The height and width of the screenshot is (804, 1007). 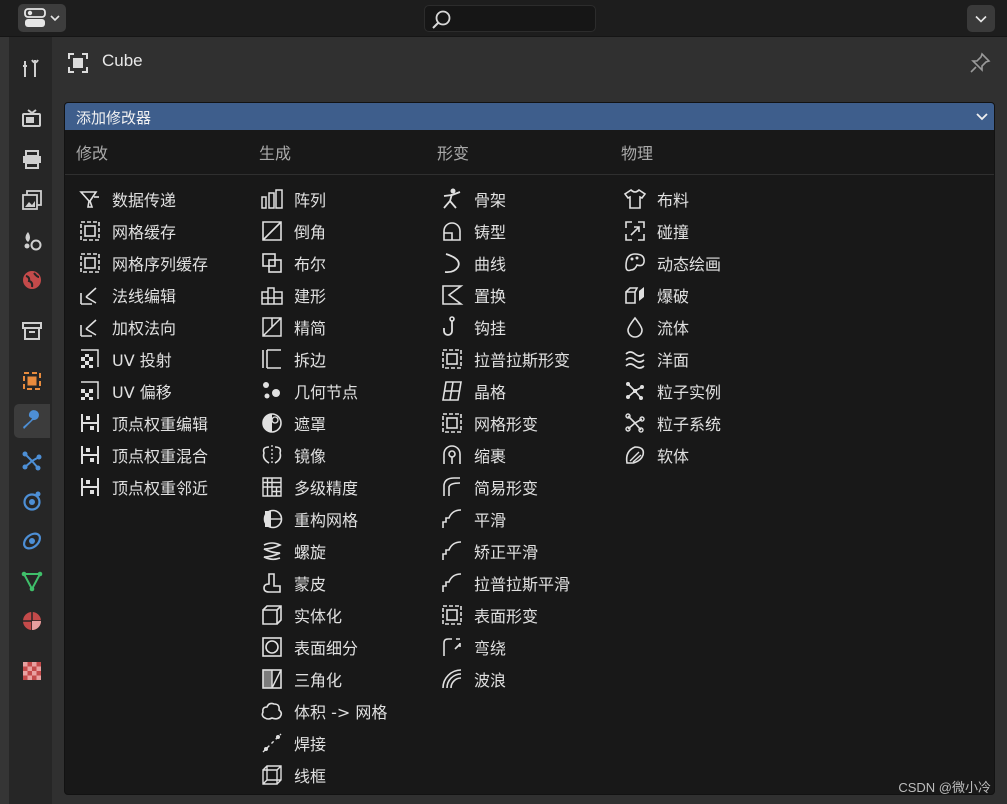 I want to click on menu-item-lattice: 晶格, so click(x=505, y=391).